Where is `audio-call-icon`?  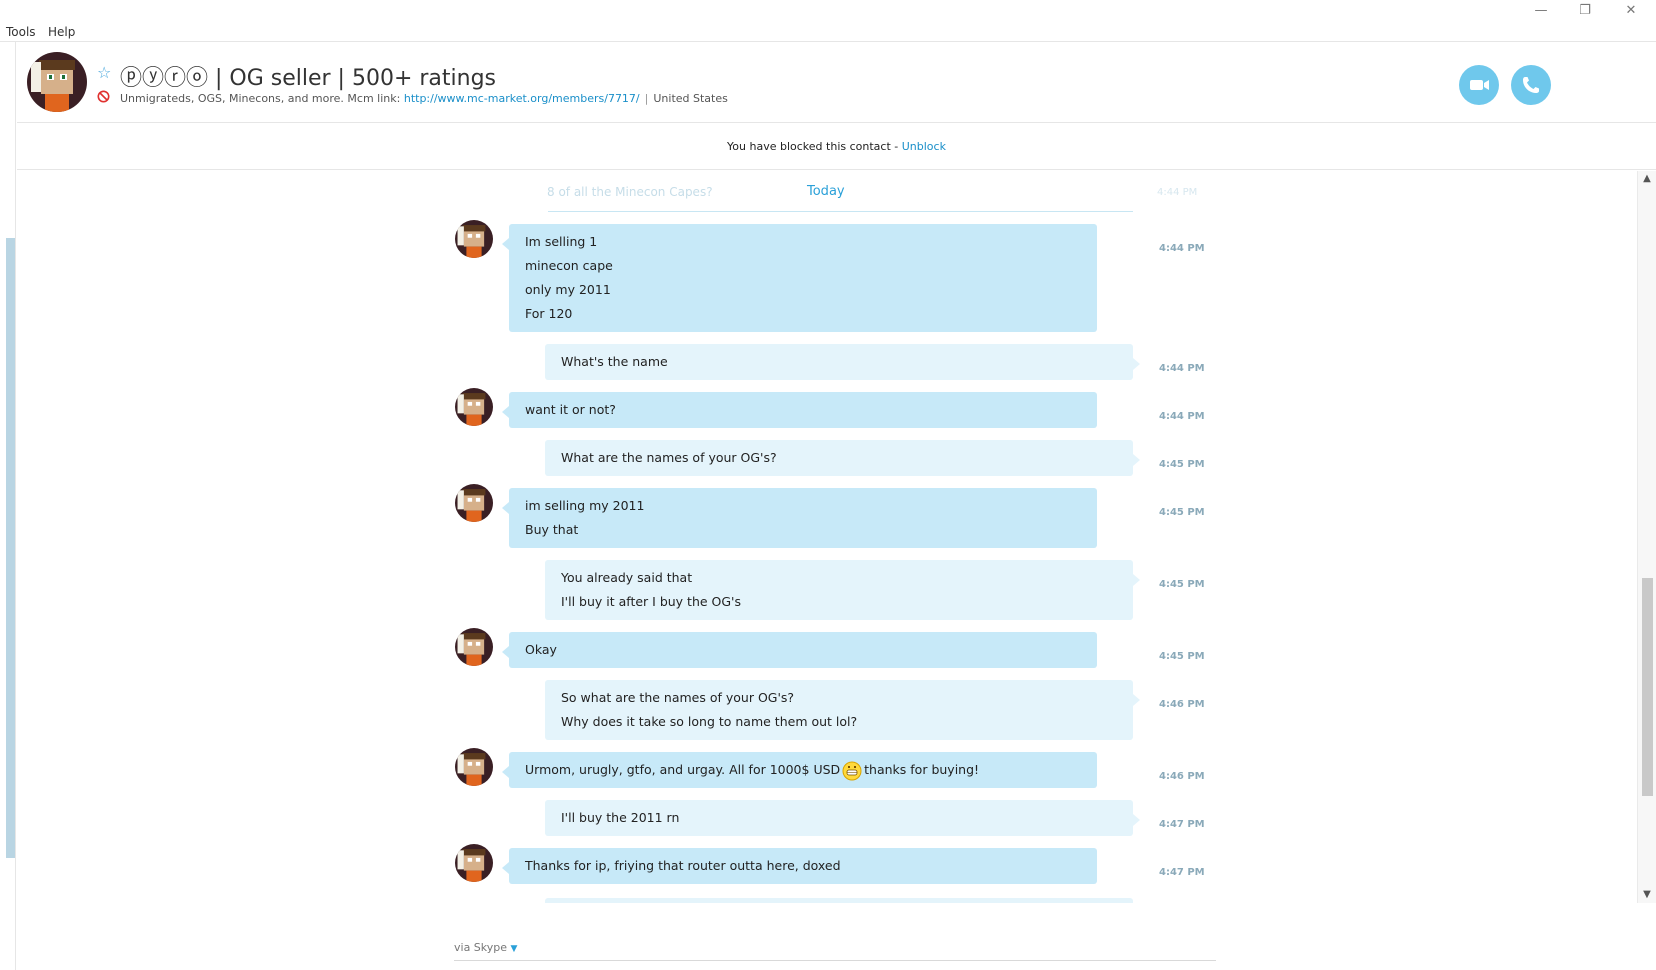
audio-call-icon is located at coordinates (1531, 85).